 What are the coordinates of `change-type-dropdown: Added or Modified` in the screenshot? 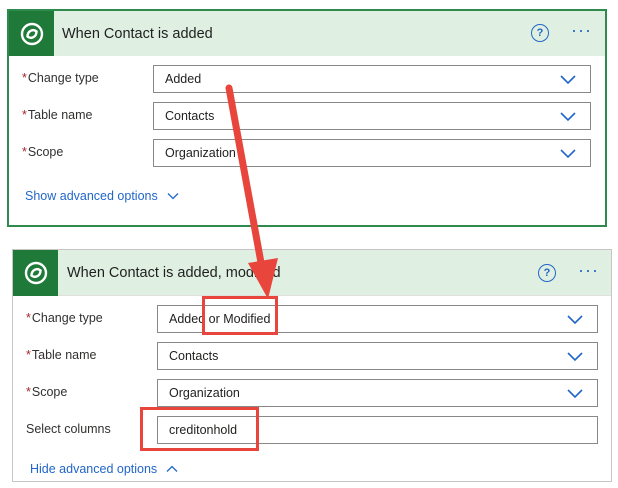 It's located at (377, 319).